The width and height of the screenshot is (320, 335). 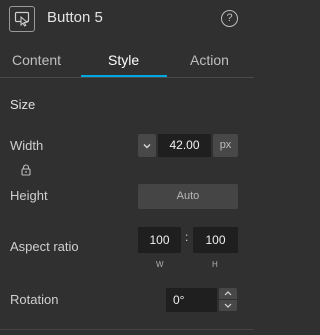 What do you see at coordinates (160, 264) in the screenshot?
I see `aspect-w-label: W` at bounding box center [160, 264].